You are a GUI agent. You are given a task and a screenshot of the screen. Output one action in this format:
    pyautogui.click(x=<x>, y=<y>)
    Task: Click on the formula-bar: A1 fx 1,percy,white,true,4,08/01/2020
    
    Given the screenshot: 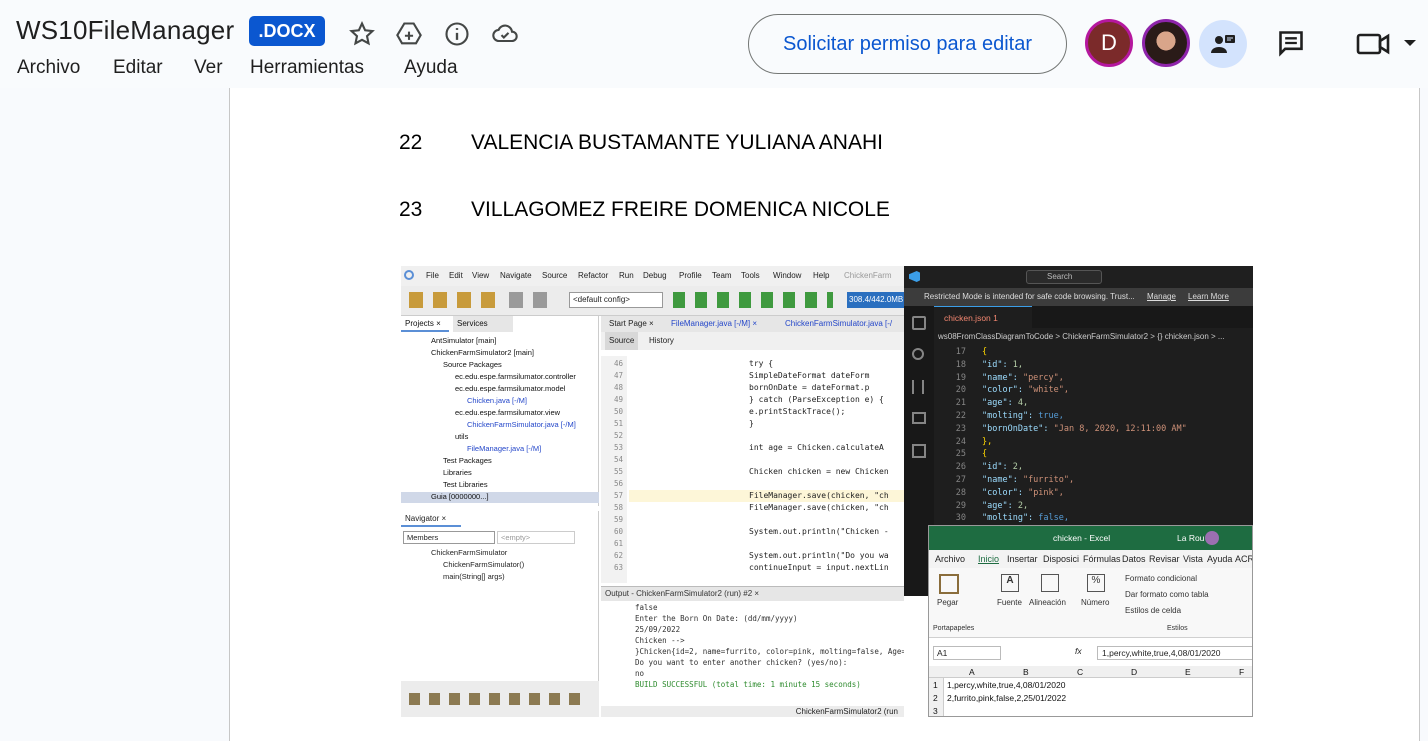 What is the action you would take?
    pyautogui.click(x=1090, y=653)
    